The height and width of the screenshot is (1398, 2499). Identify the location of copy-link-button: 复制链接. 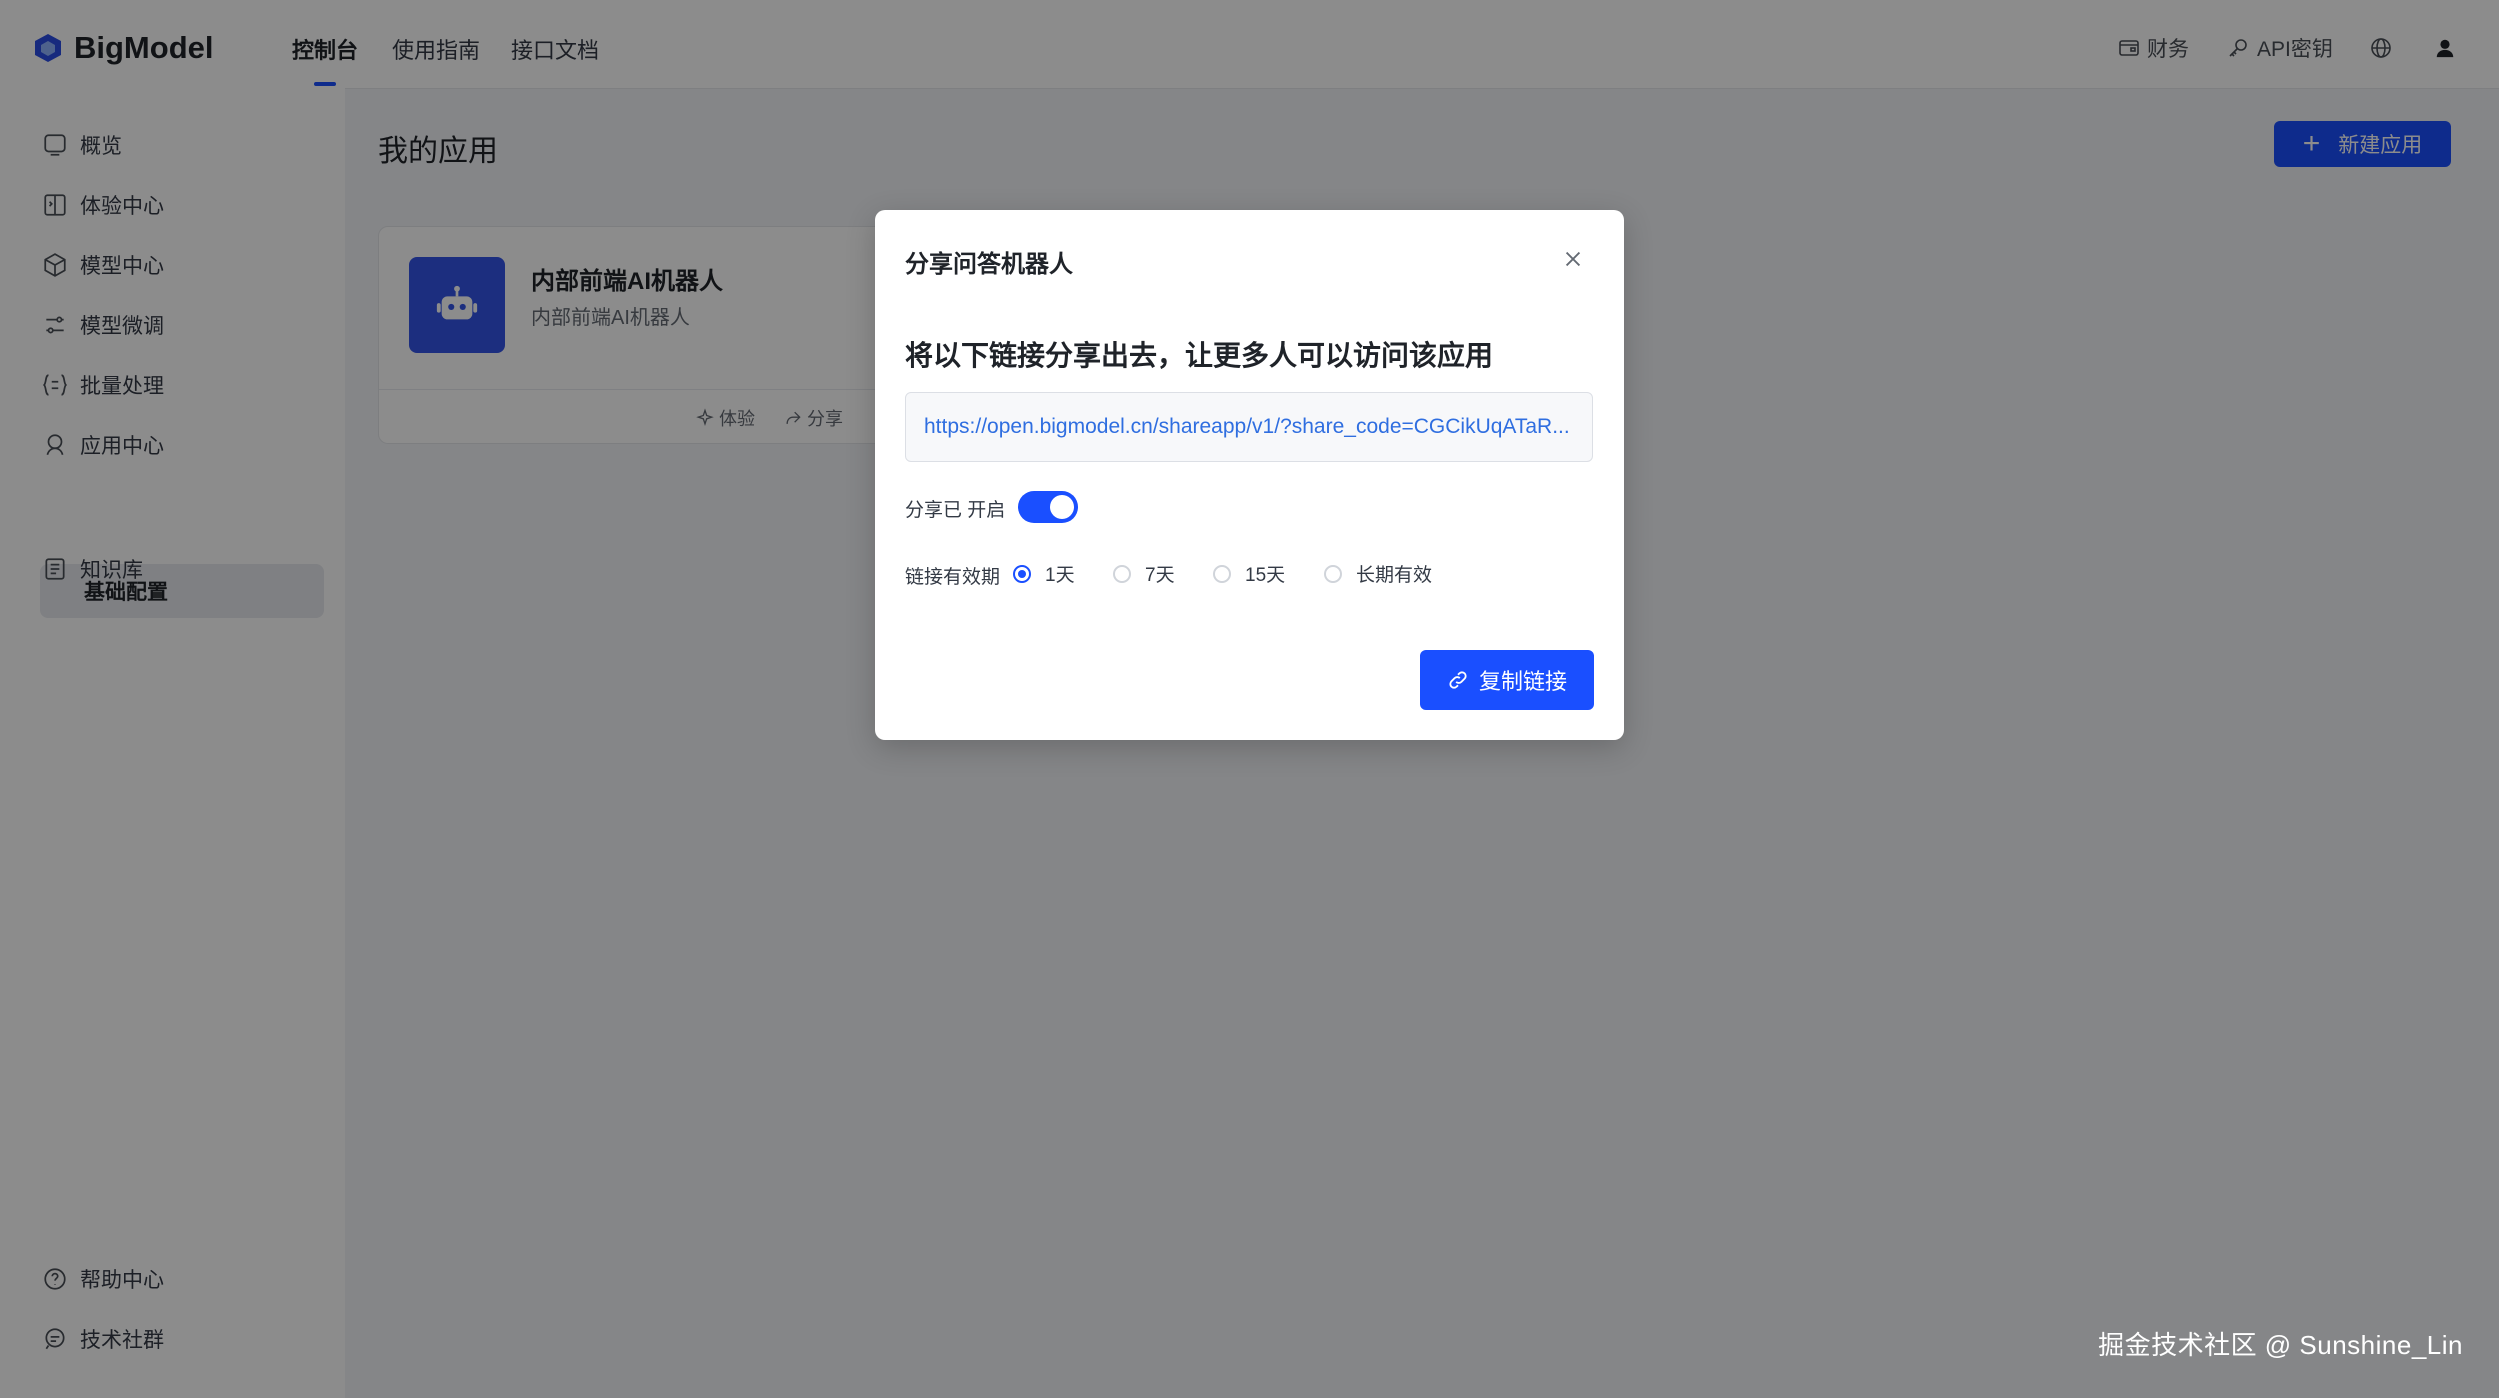
(1507, 680).